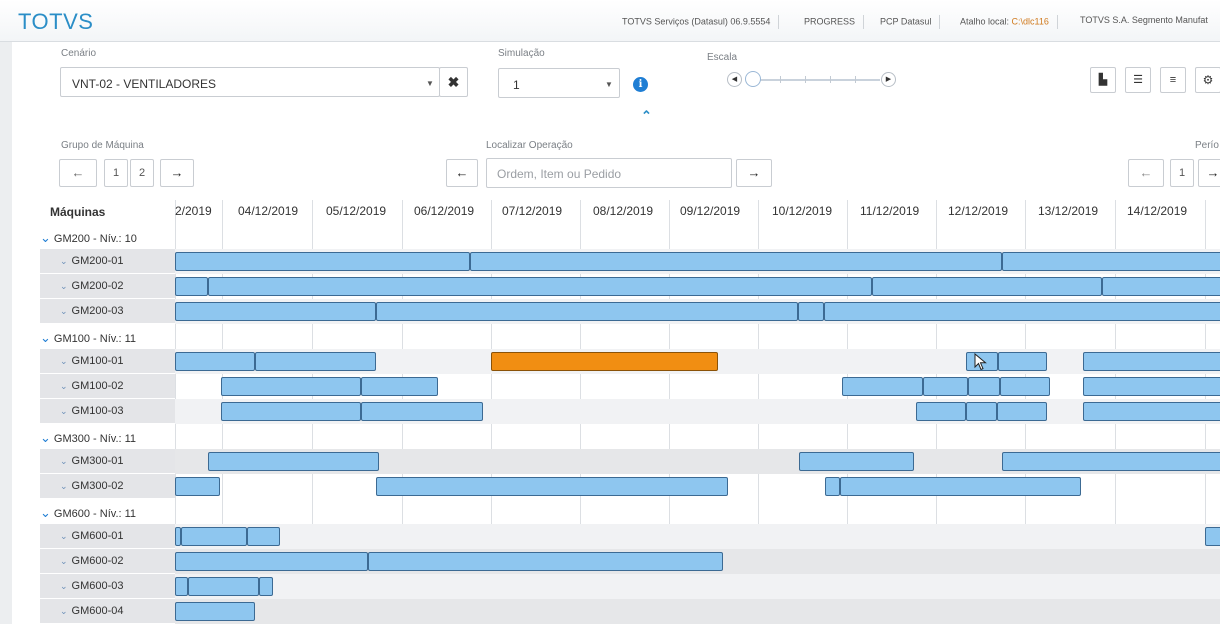 This screenshot has width=1220, height=624. Describe the element at coordinates (107, 586) in the screenshot. I see `machine-cell: ⌄ GM600-03` at that location.